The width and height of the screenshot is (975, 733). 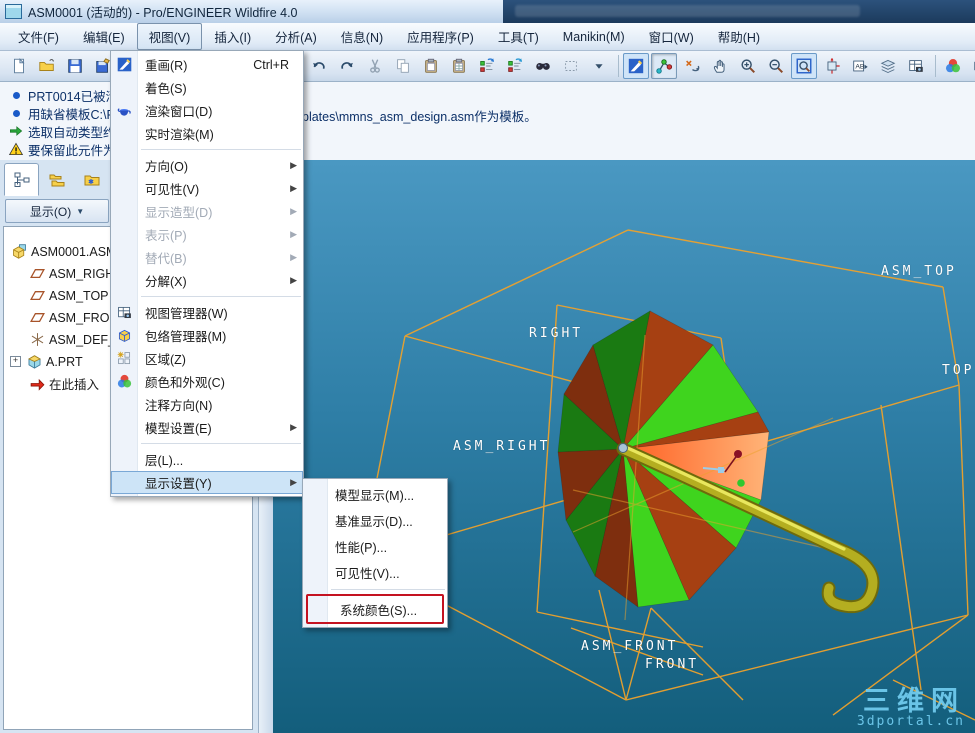 I want to click on render-window-icon, so click(x=124, y=111).